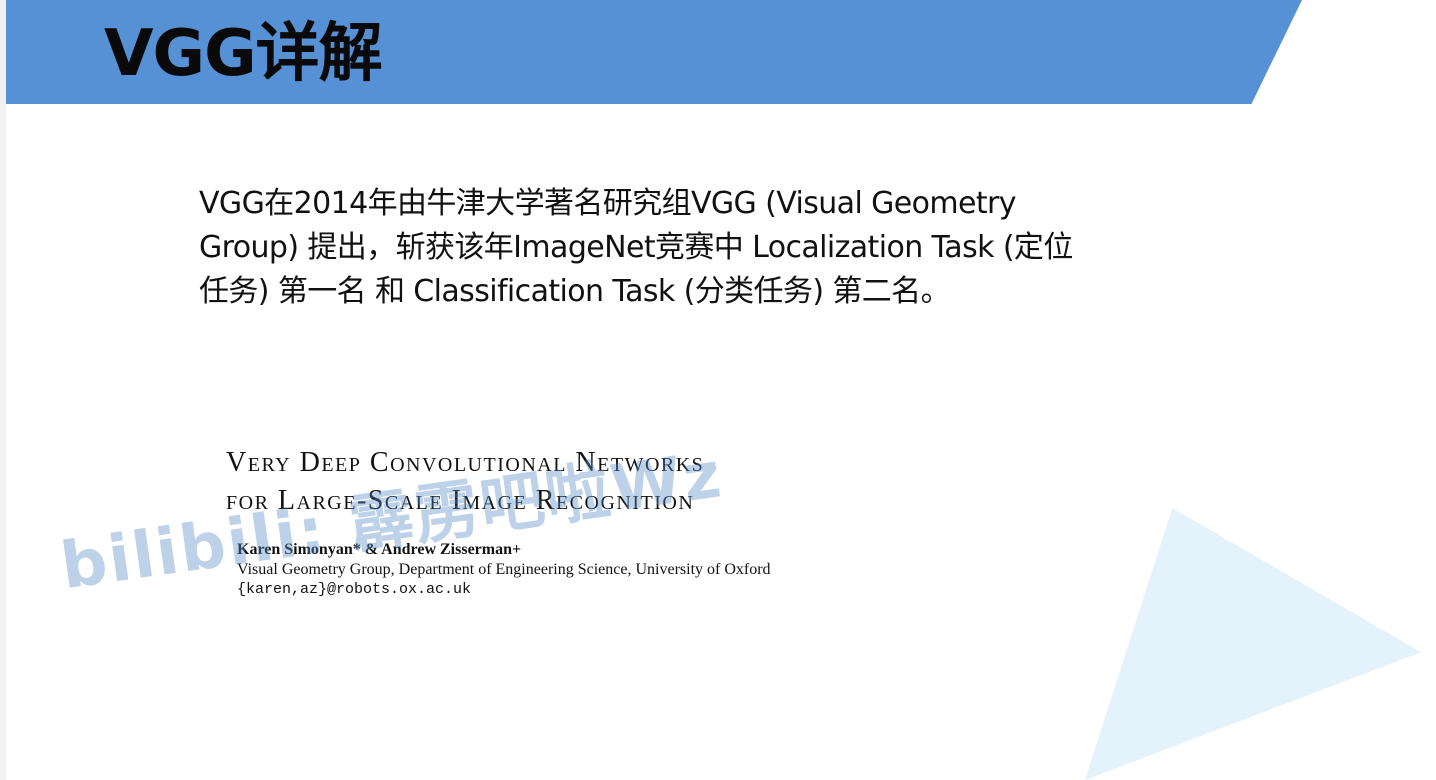  Describe the element at coordinates (1253, 644) in the screenshot. I see `decorative-triangle` at that location.